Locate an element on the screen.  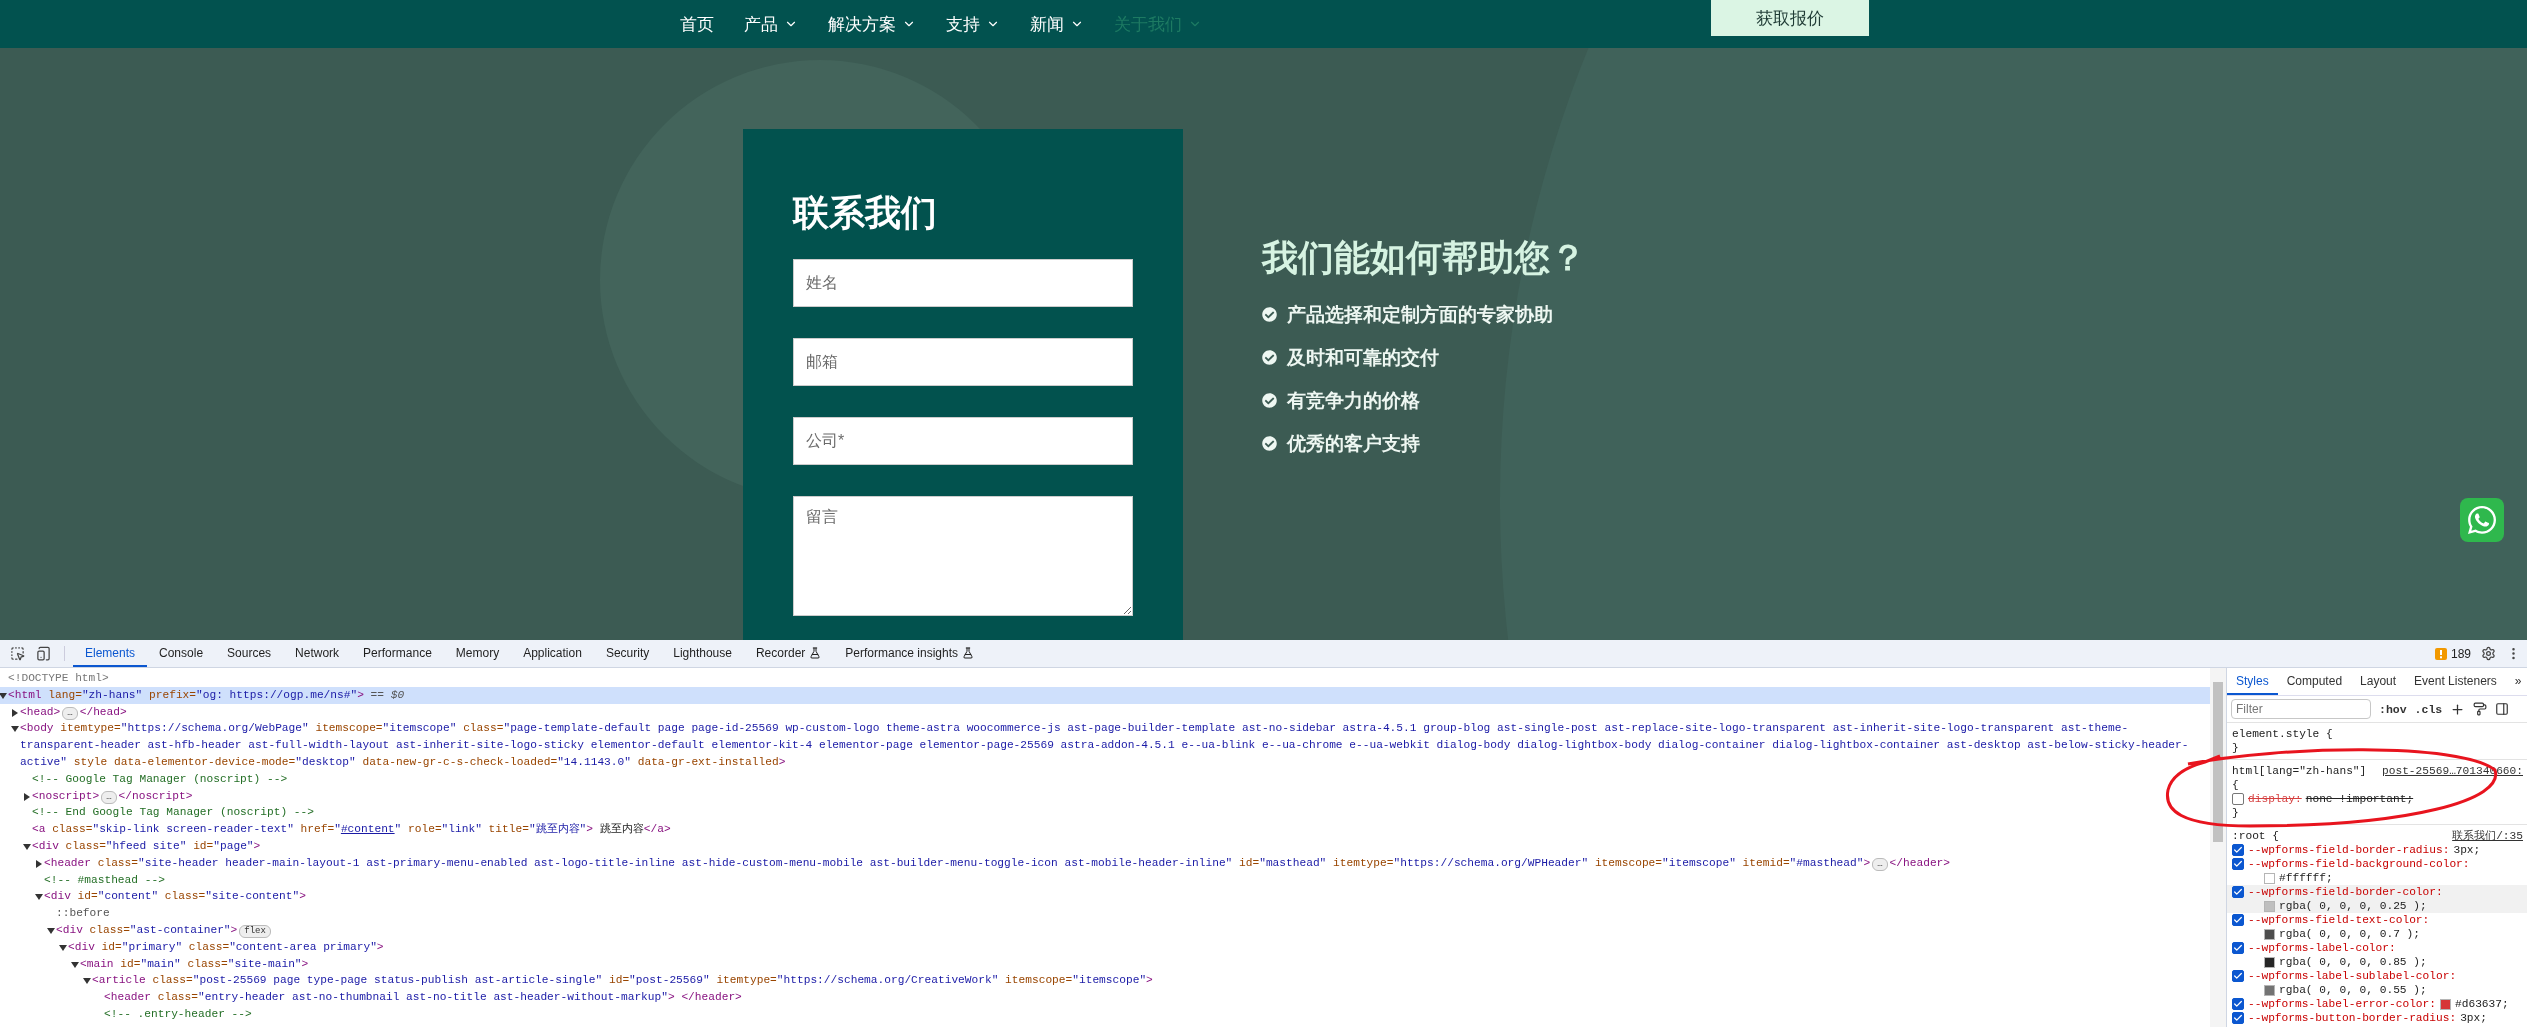
css-selector: element.style { is located at coordinates (2282, 734).